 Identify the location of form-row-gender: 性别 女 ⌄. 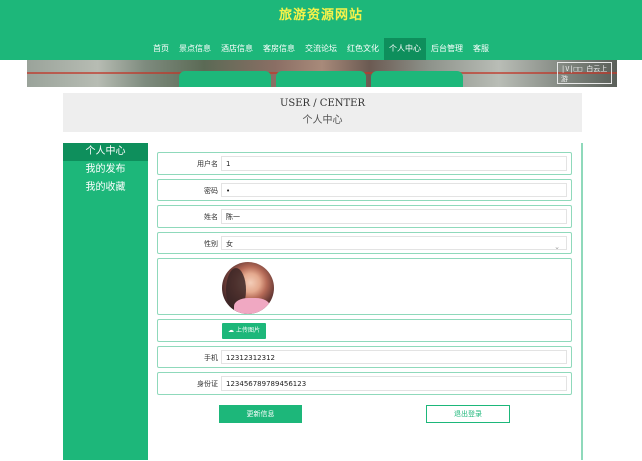
(364, 243).